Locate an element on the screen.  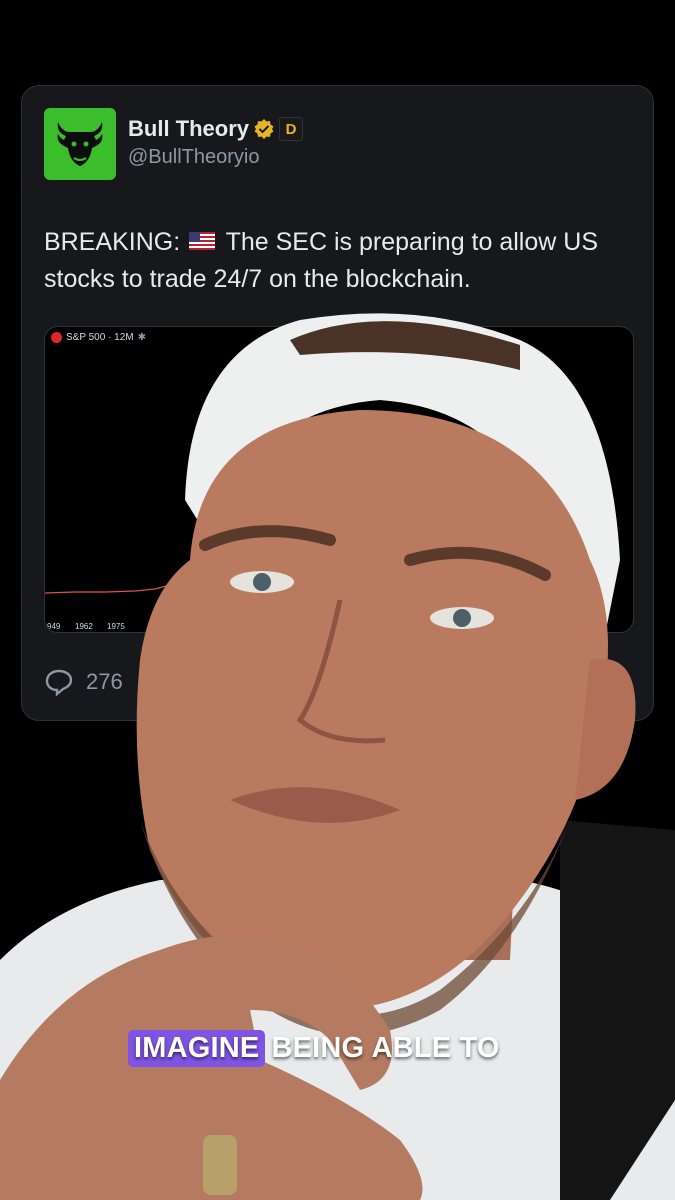
caption-highlight-word: IMAGINE is located at coordinates (197, 1048).